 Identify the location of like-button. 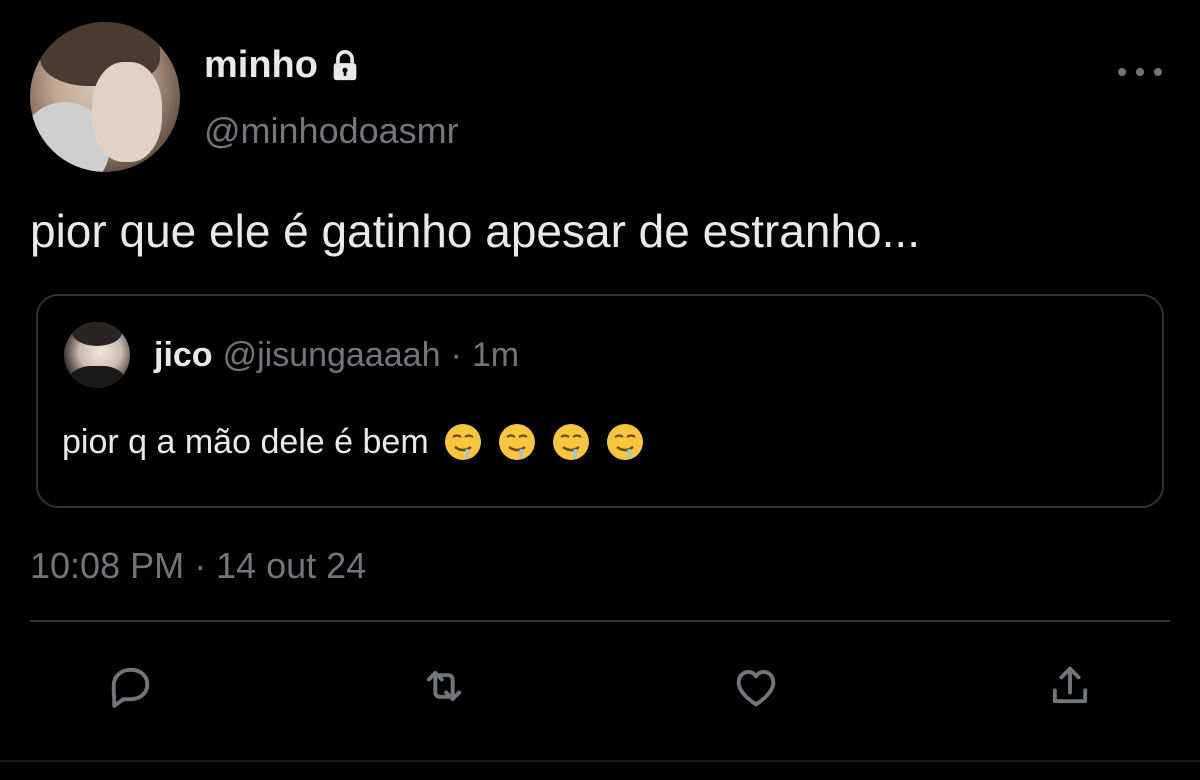
(756, 688).